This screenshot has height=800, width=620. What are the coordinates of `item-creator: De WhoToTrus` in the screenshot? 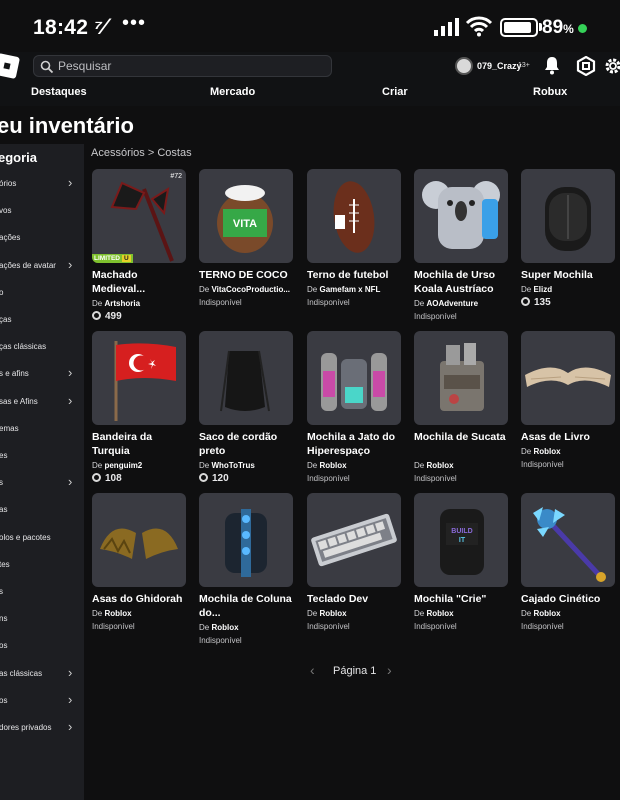 It's located at (227, 465).